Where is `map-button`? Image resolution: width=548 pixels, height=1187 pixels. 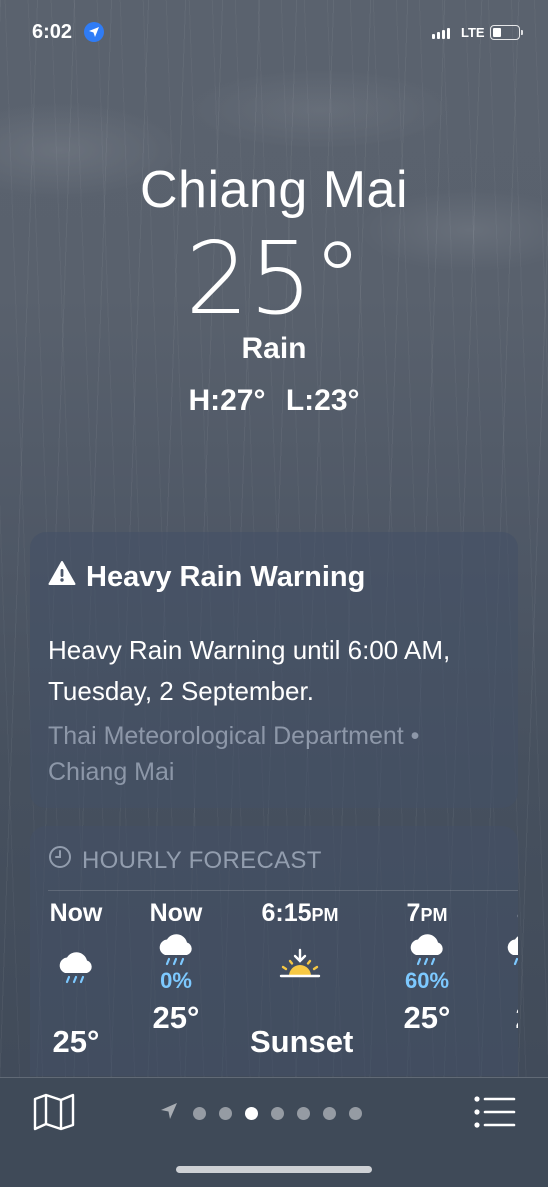
map-button is located at coordinates (54, 1112).